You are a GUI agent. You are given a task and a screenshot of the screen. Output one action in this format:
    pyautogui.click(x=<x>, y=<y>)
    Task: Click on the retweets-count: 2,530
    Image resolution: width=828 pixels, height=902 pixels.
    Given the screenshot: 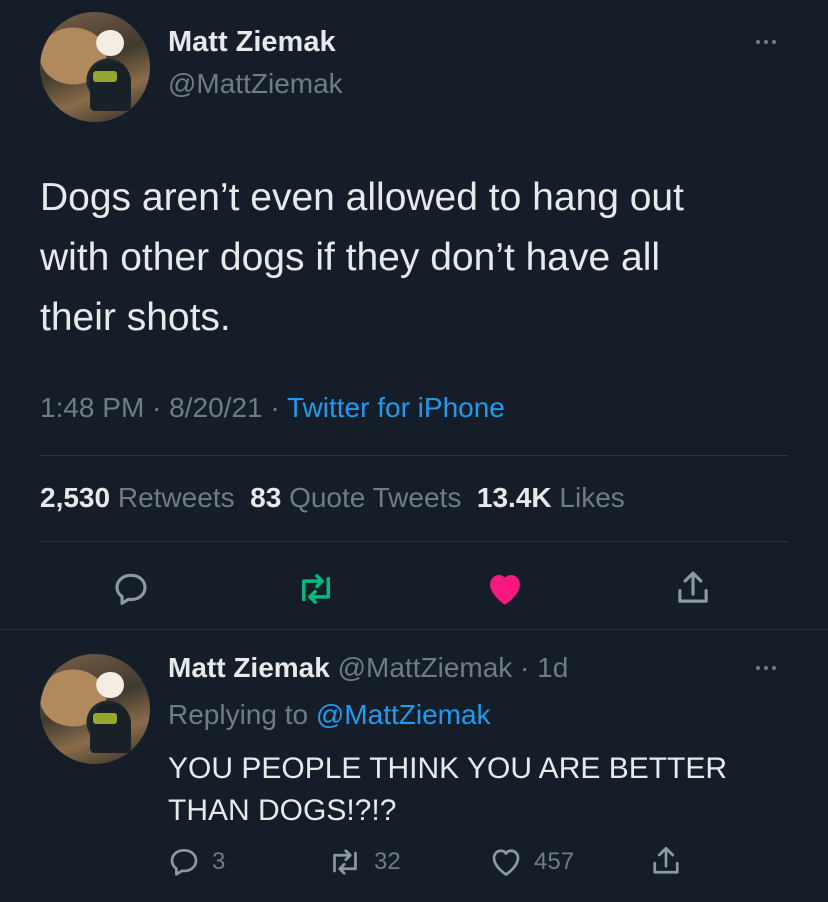 What is the action you would take?
    pyautogui.click(x=75, y=497)
    